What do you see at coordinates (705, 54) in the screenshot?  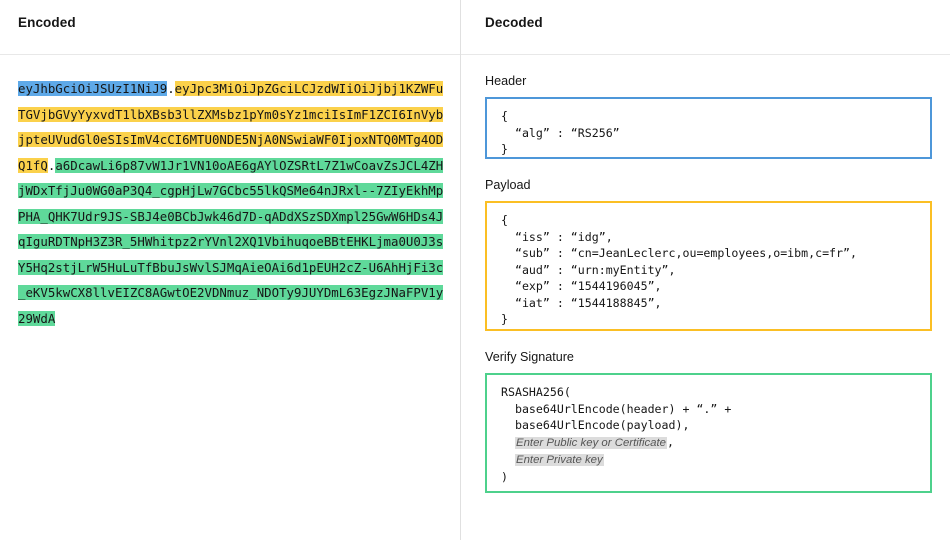 I see `decoded-header-divider` at bounding box center [705, 54].